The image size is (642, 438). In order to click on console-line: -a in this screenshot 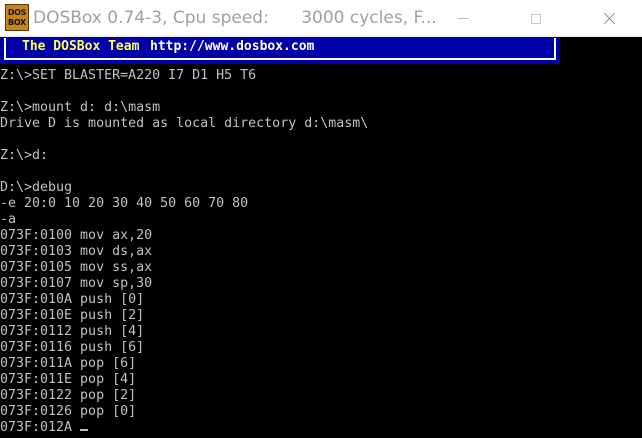, I will do `click(321, 220)`.